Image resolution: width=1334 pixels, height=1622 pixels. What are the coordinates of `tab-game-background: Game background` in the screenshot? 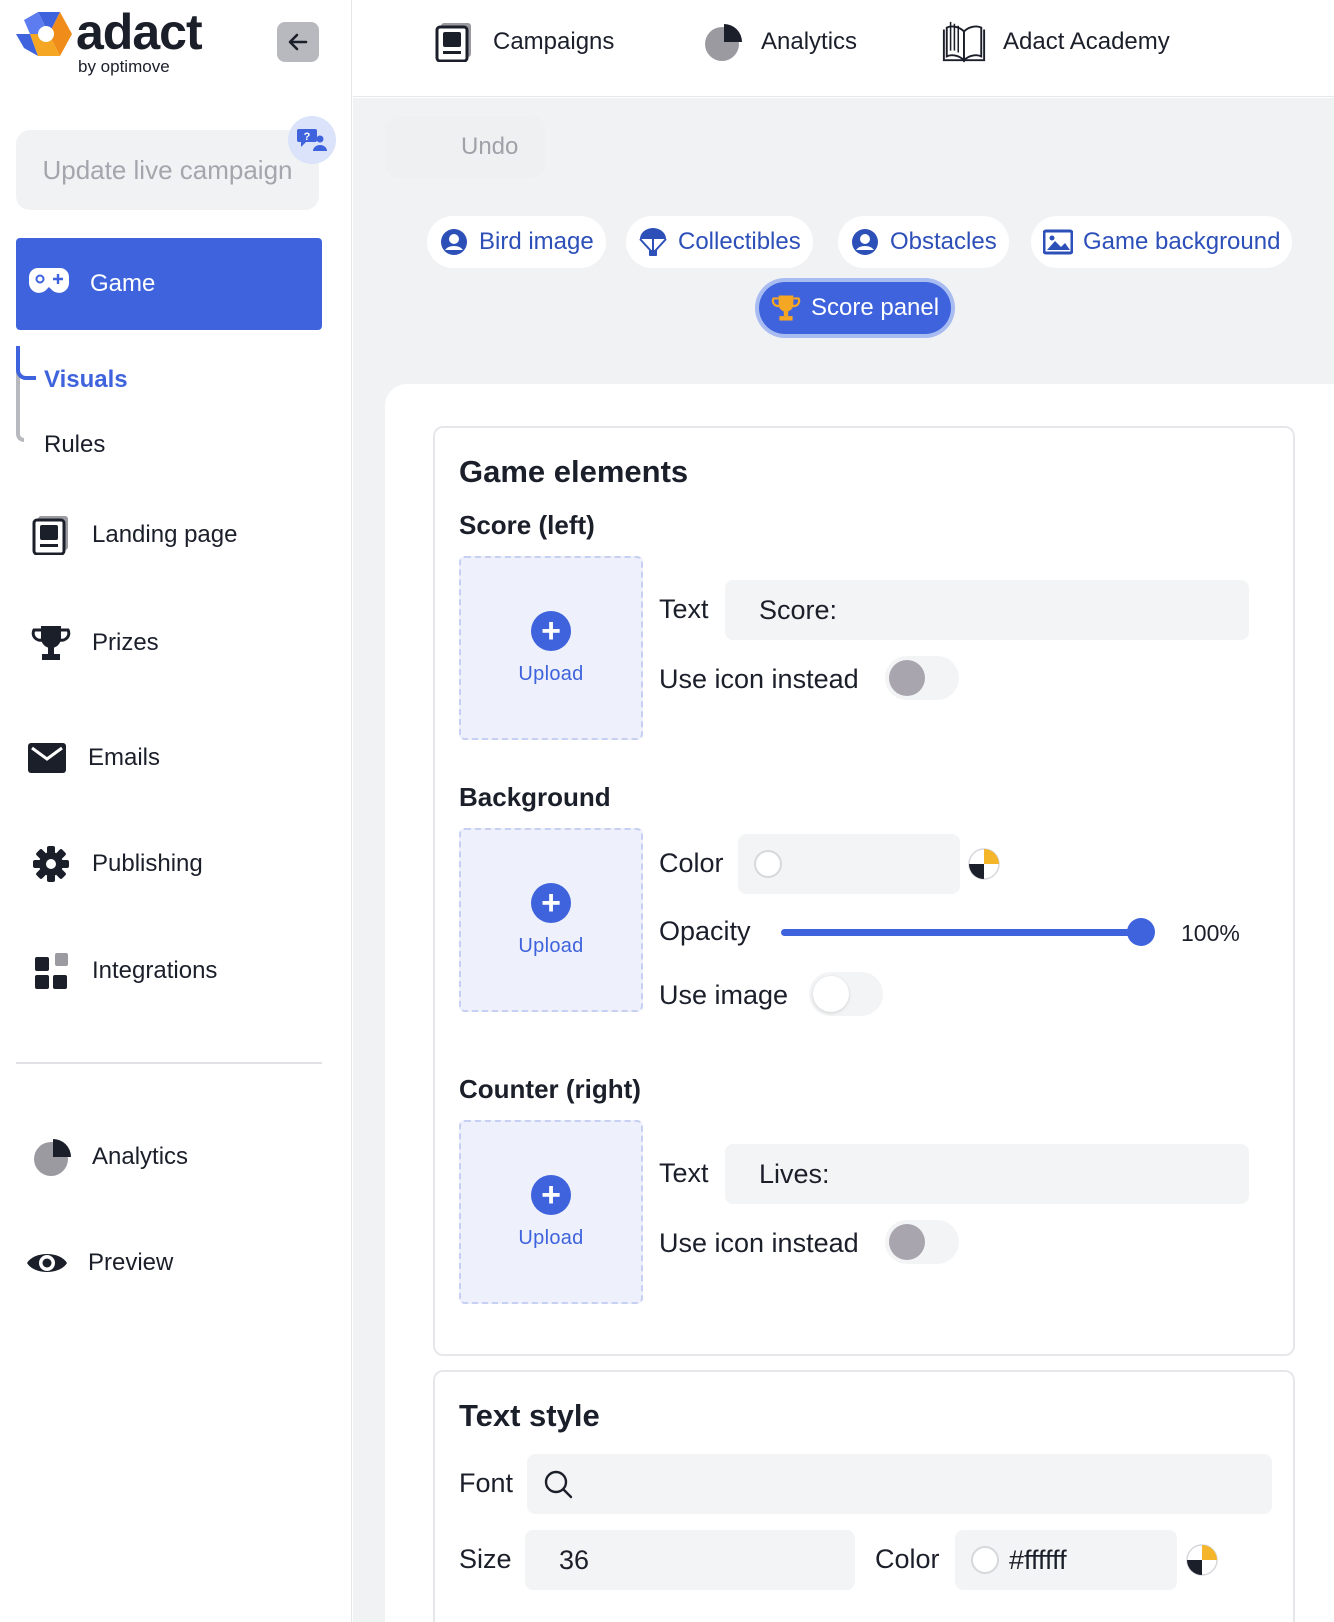 It's located at (1162, 242).